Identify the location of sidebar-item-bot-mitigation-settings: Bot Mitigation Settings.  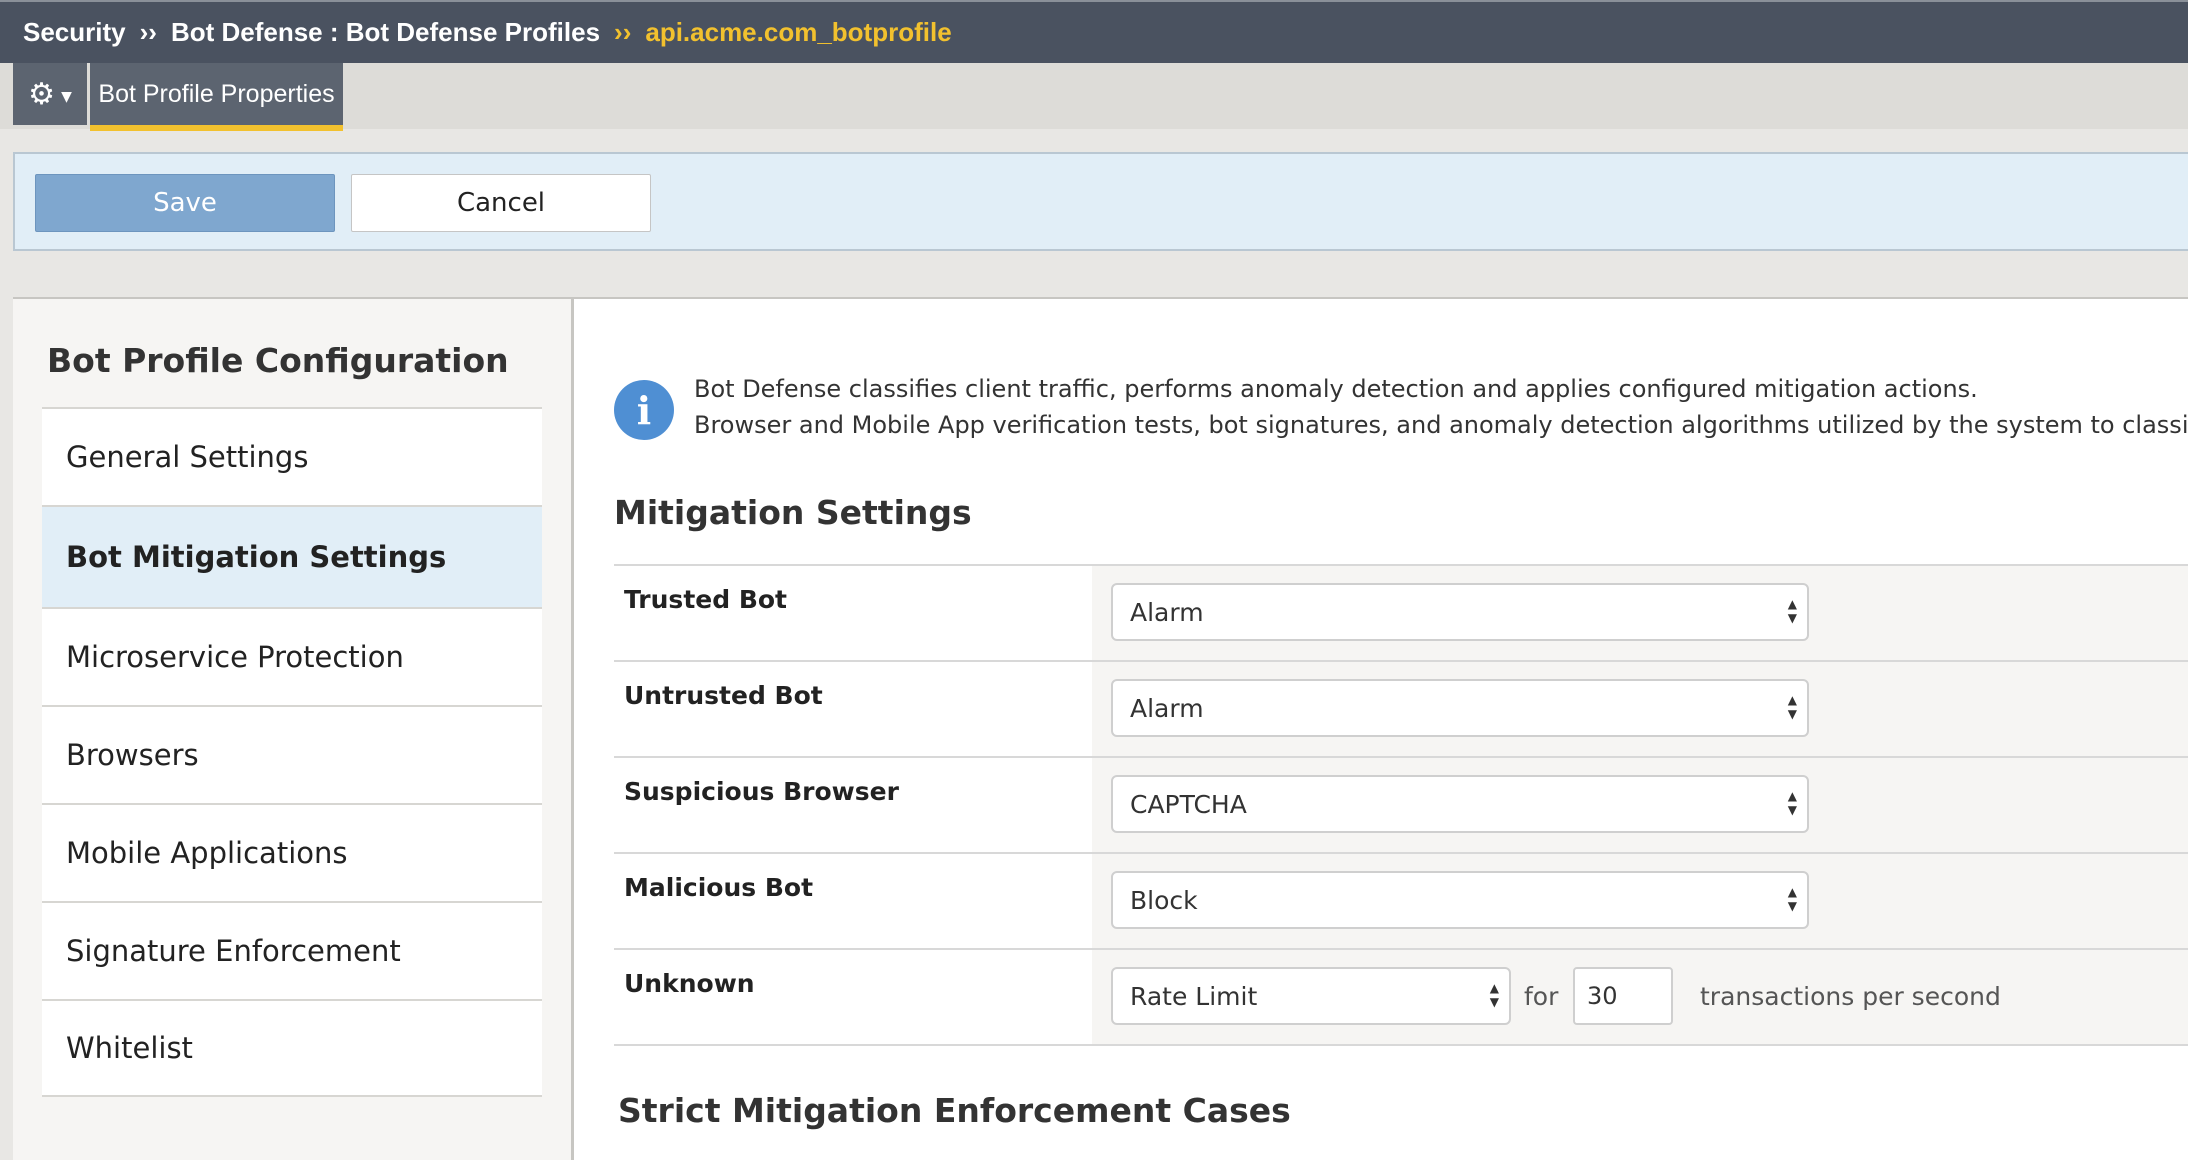
(292, 556).